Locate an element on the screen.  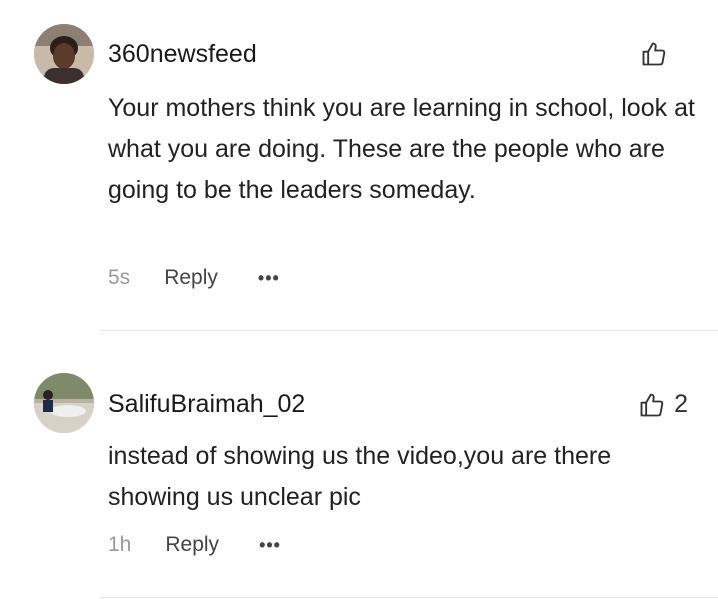
like-count: 2 is located at coordinates (681, 404).